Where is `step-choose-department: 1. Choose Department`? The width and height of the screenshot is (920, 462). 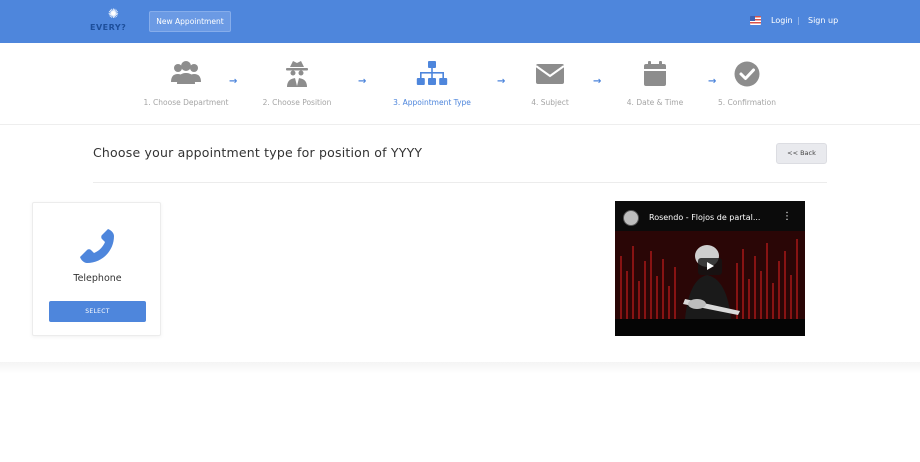
step-choose-department: 1. Choose Department is located at coordinates (186, 83).